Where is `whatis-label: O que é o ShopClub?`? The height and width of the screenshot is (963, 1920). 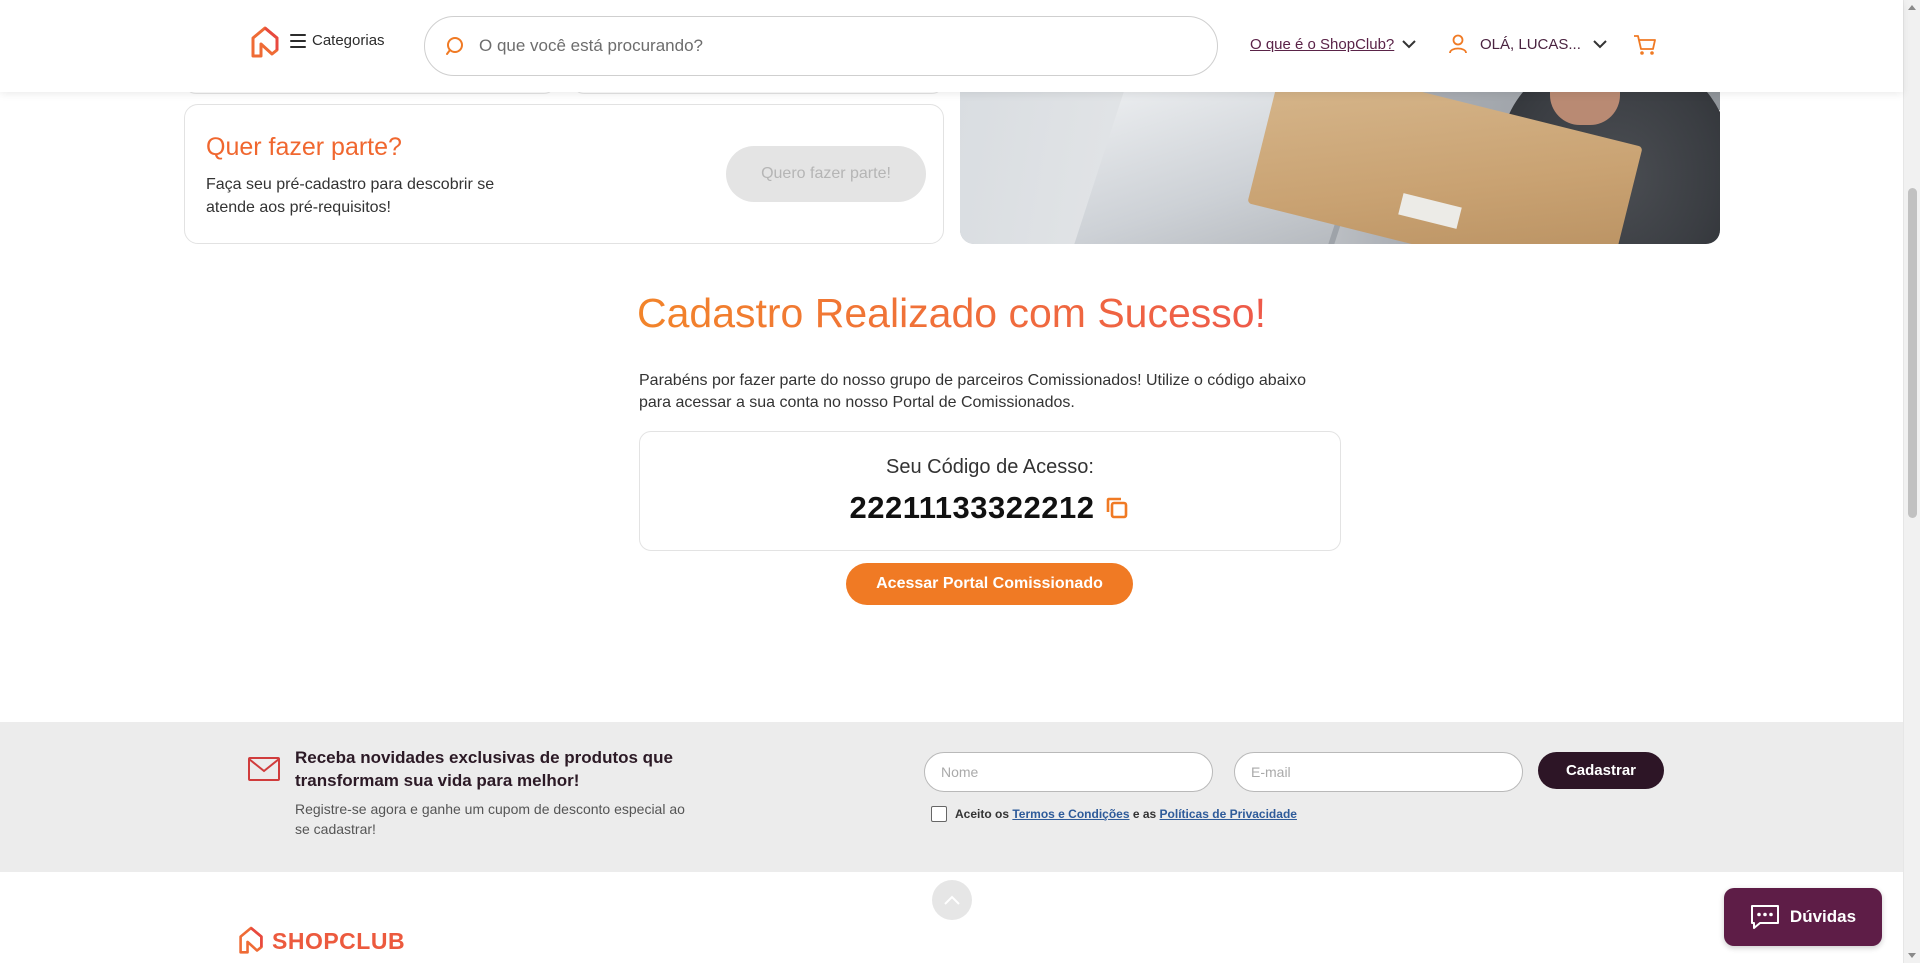 whatis-label: O que é o ShopClub? is located at coordinates (1322, 44).